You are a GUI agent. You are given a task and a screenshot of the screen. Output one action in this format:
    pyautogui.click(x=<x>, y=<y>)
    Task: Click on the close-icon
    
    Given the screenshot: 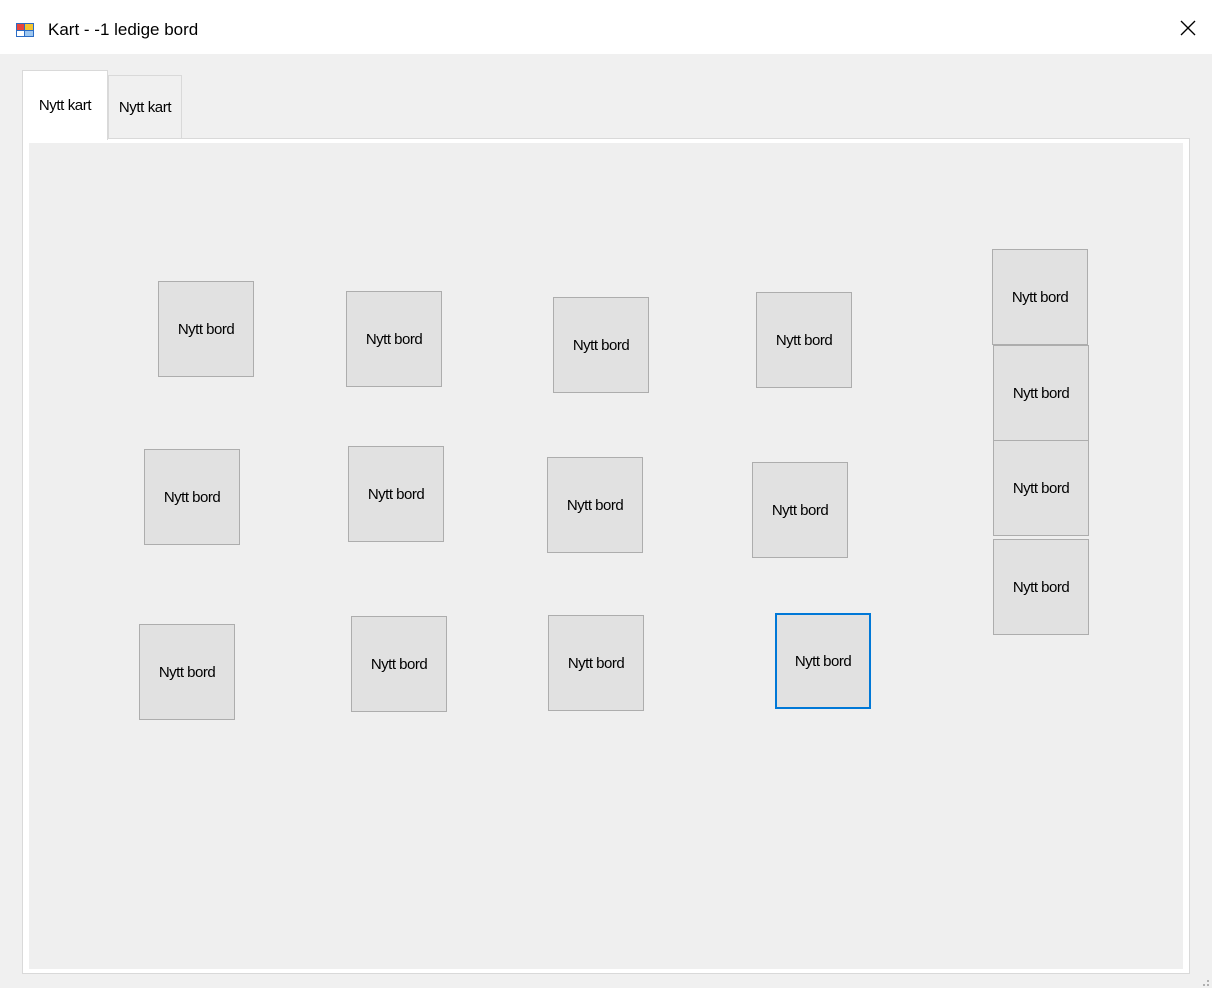 What is the action you would take?
    pyautogui.click(x=1188, y=30)
    